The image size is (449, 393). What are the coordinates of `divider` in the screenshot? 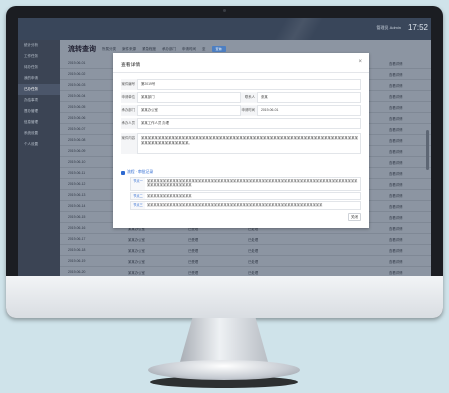 It's located at (241, 72).